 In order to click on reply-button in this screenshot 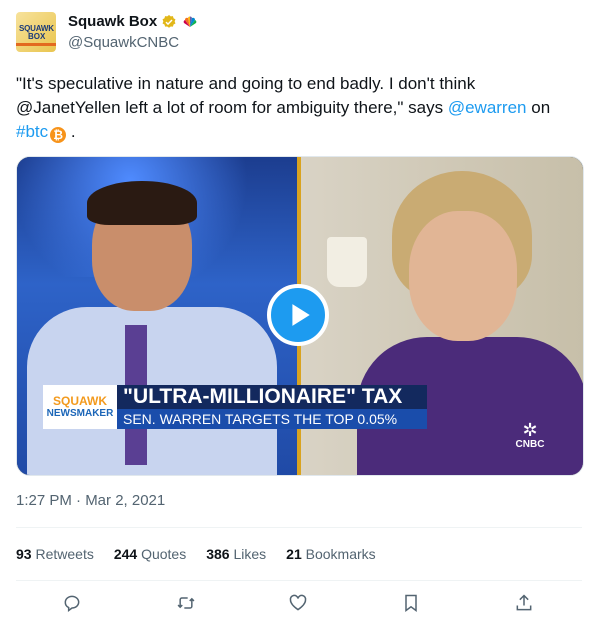, I will do `click(73, 604)`.